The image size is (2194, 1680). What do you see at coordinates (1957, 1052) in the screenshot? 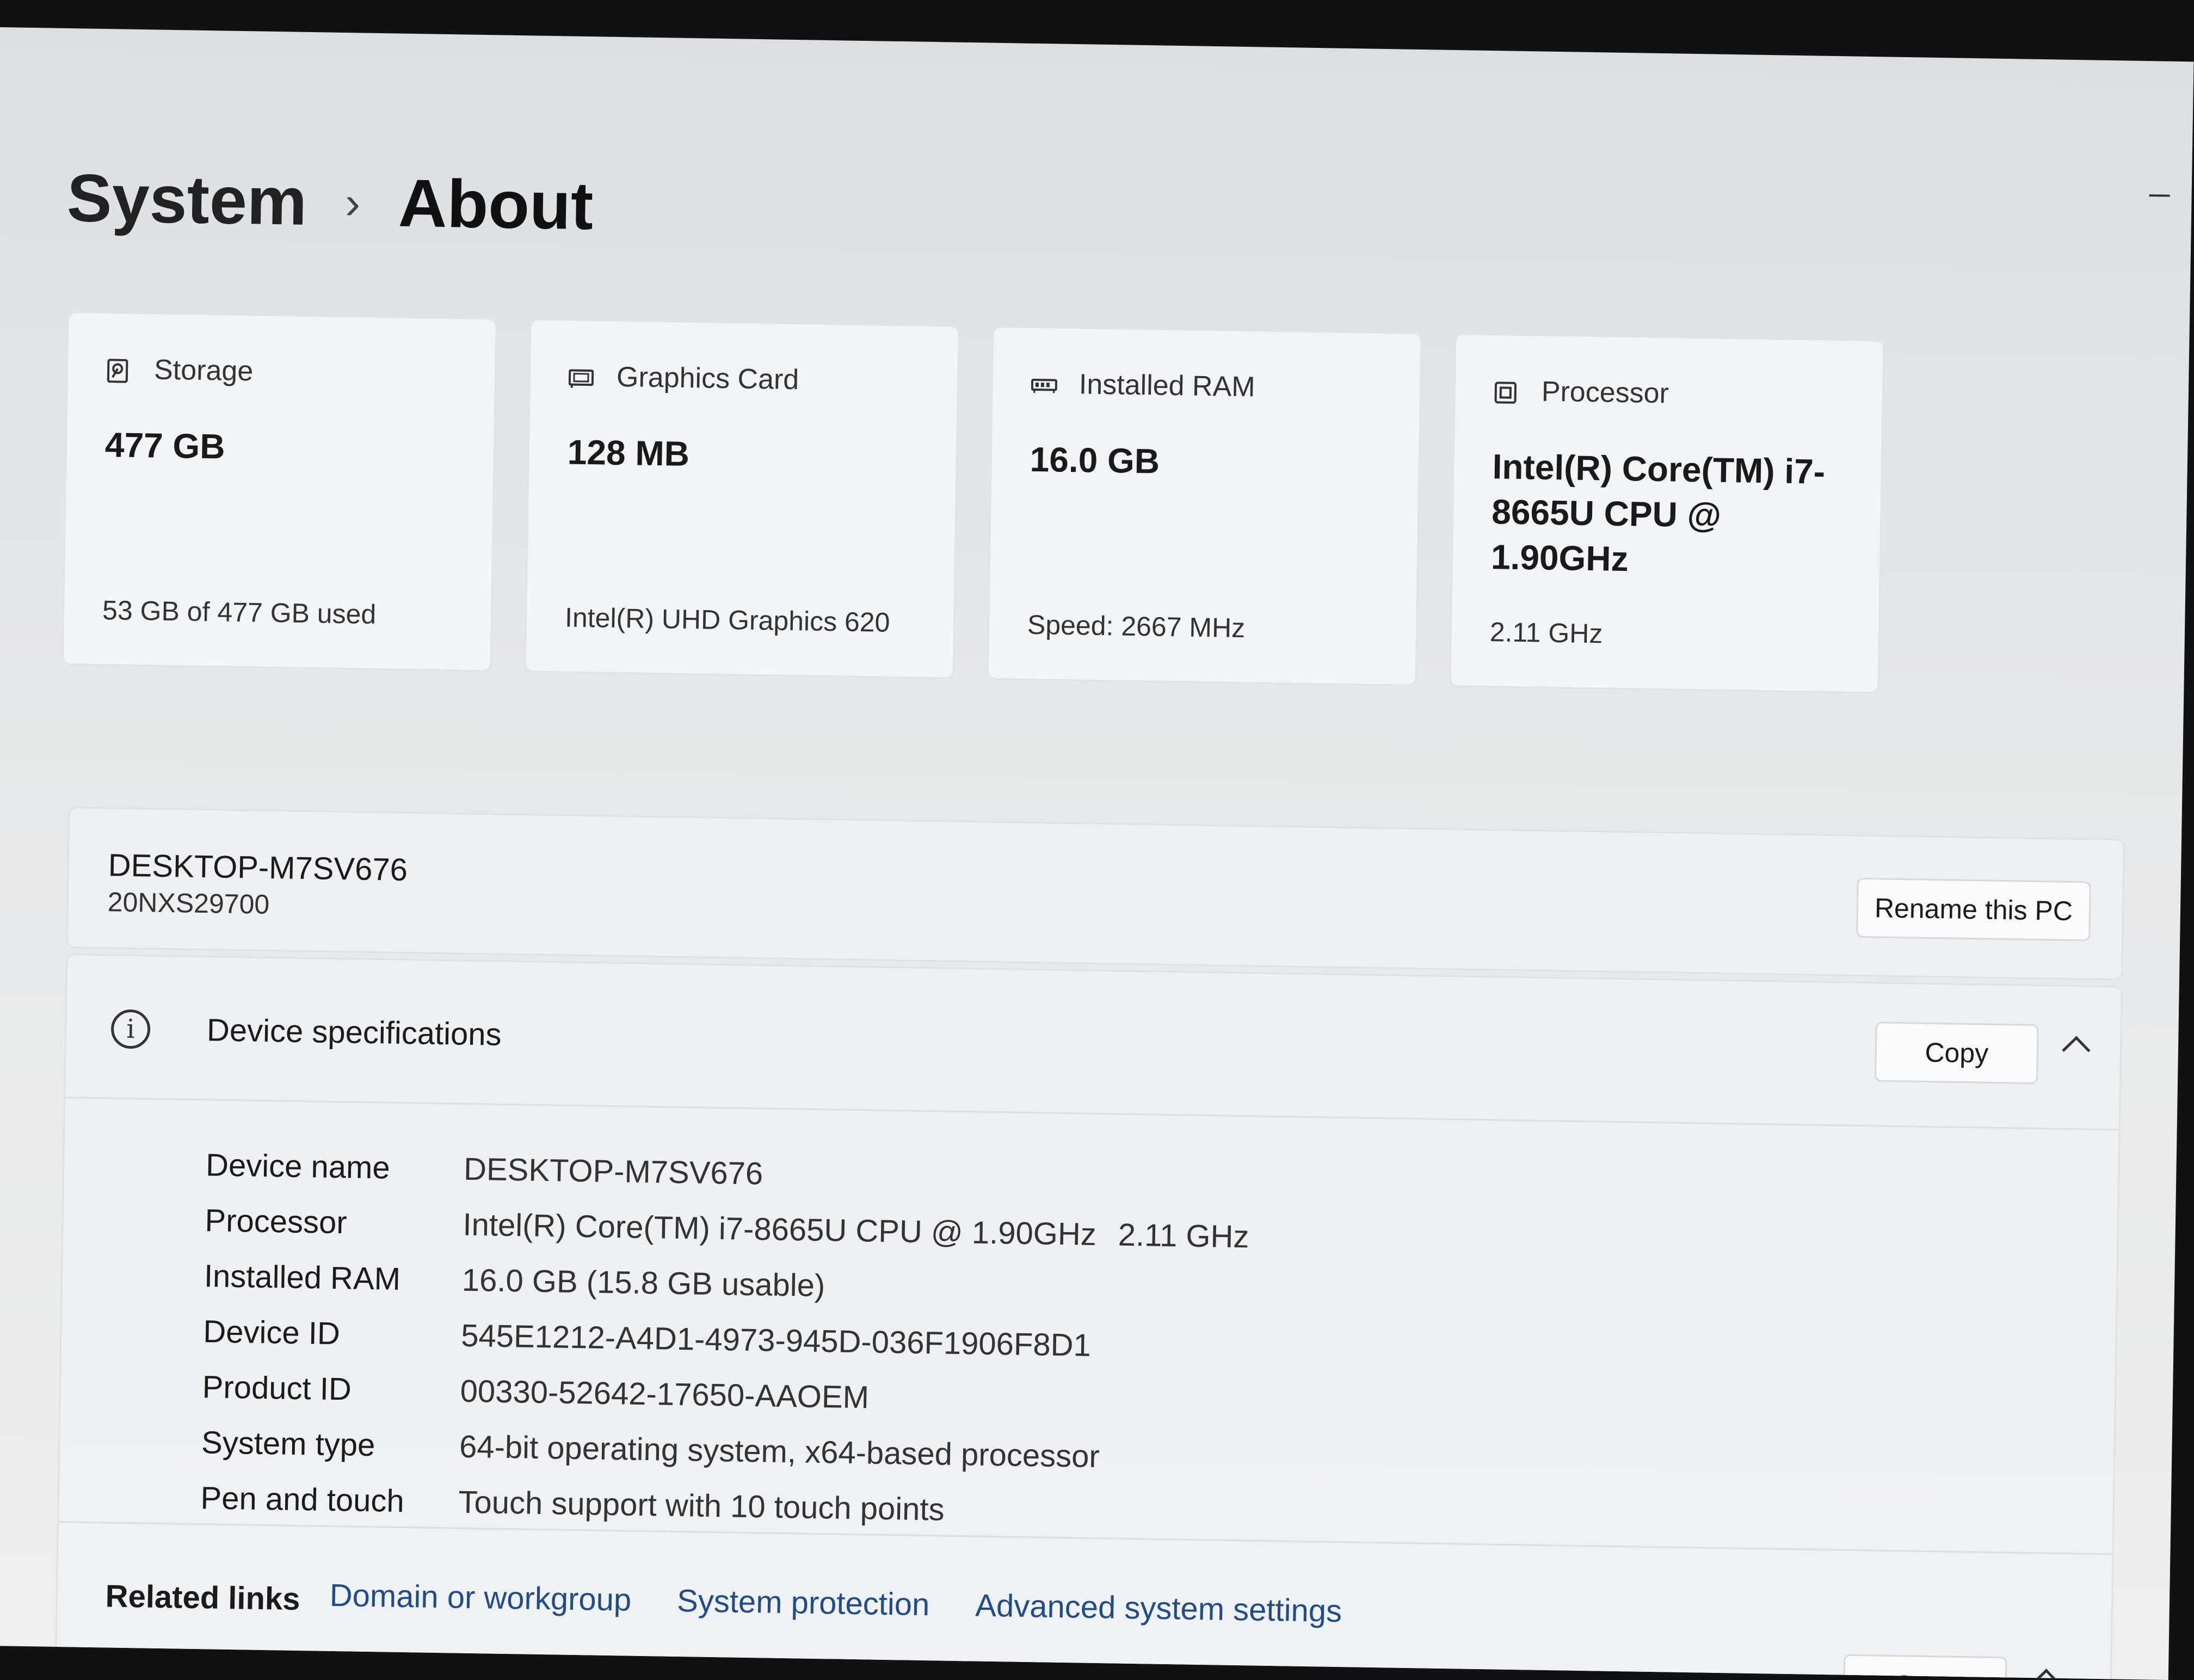
I see `copy-specs-button: Copy` at bounding box center [1957, 1052].